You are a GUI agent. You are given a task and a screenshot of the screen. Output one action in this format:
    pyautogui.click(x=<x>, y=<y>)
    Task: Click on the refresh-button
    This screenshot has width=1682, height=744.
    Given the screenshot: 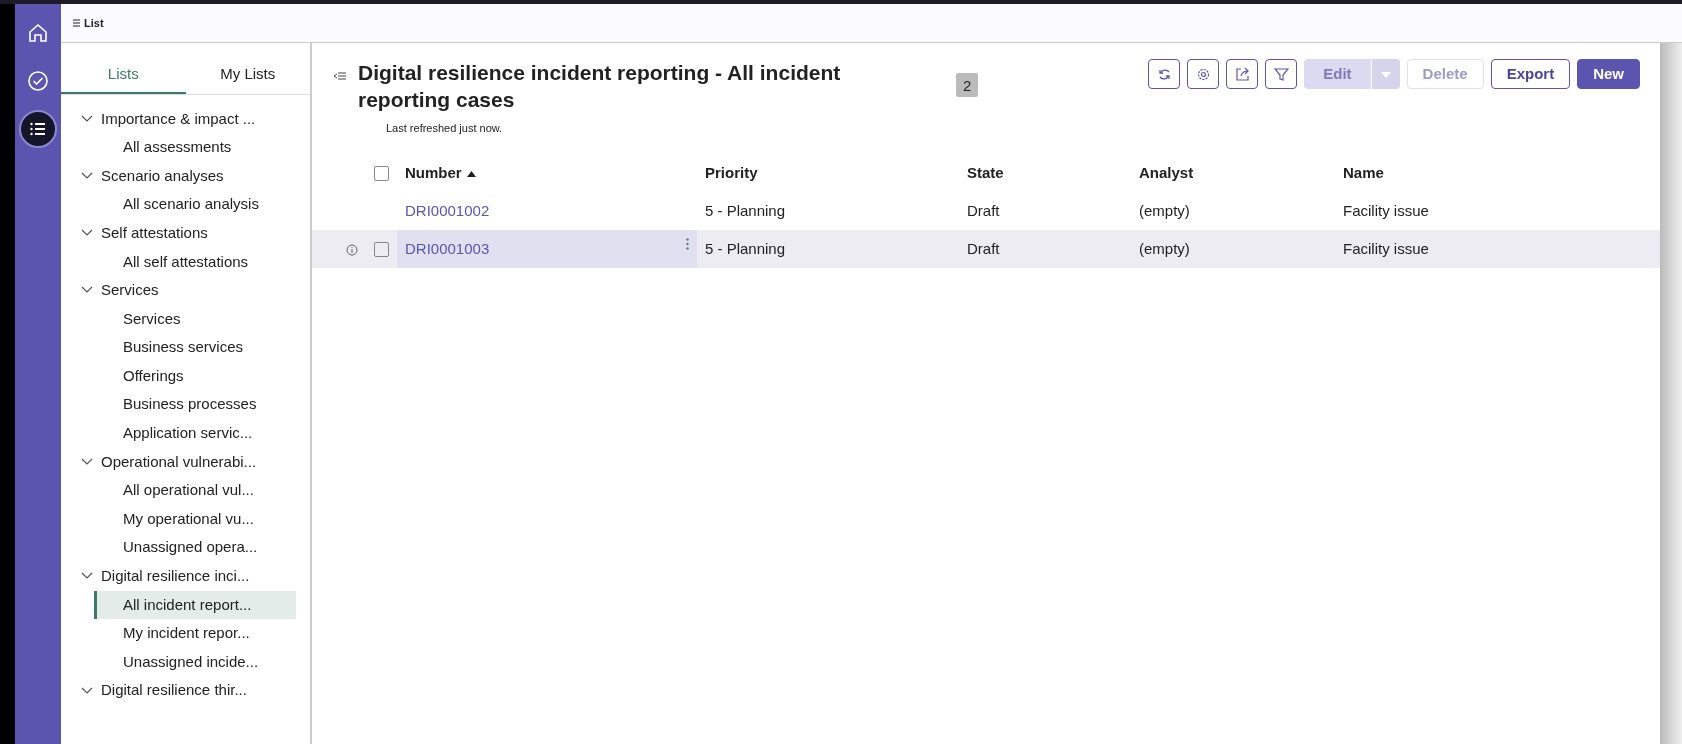 What is the action you would take?
    pyautogui.click(x=1164, y=74)
    